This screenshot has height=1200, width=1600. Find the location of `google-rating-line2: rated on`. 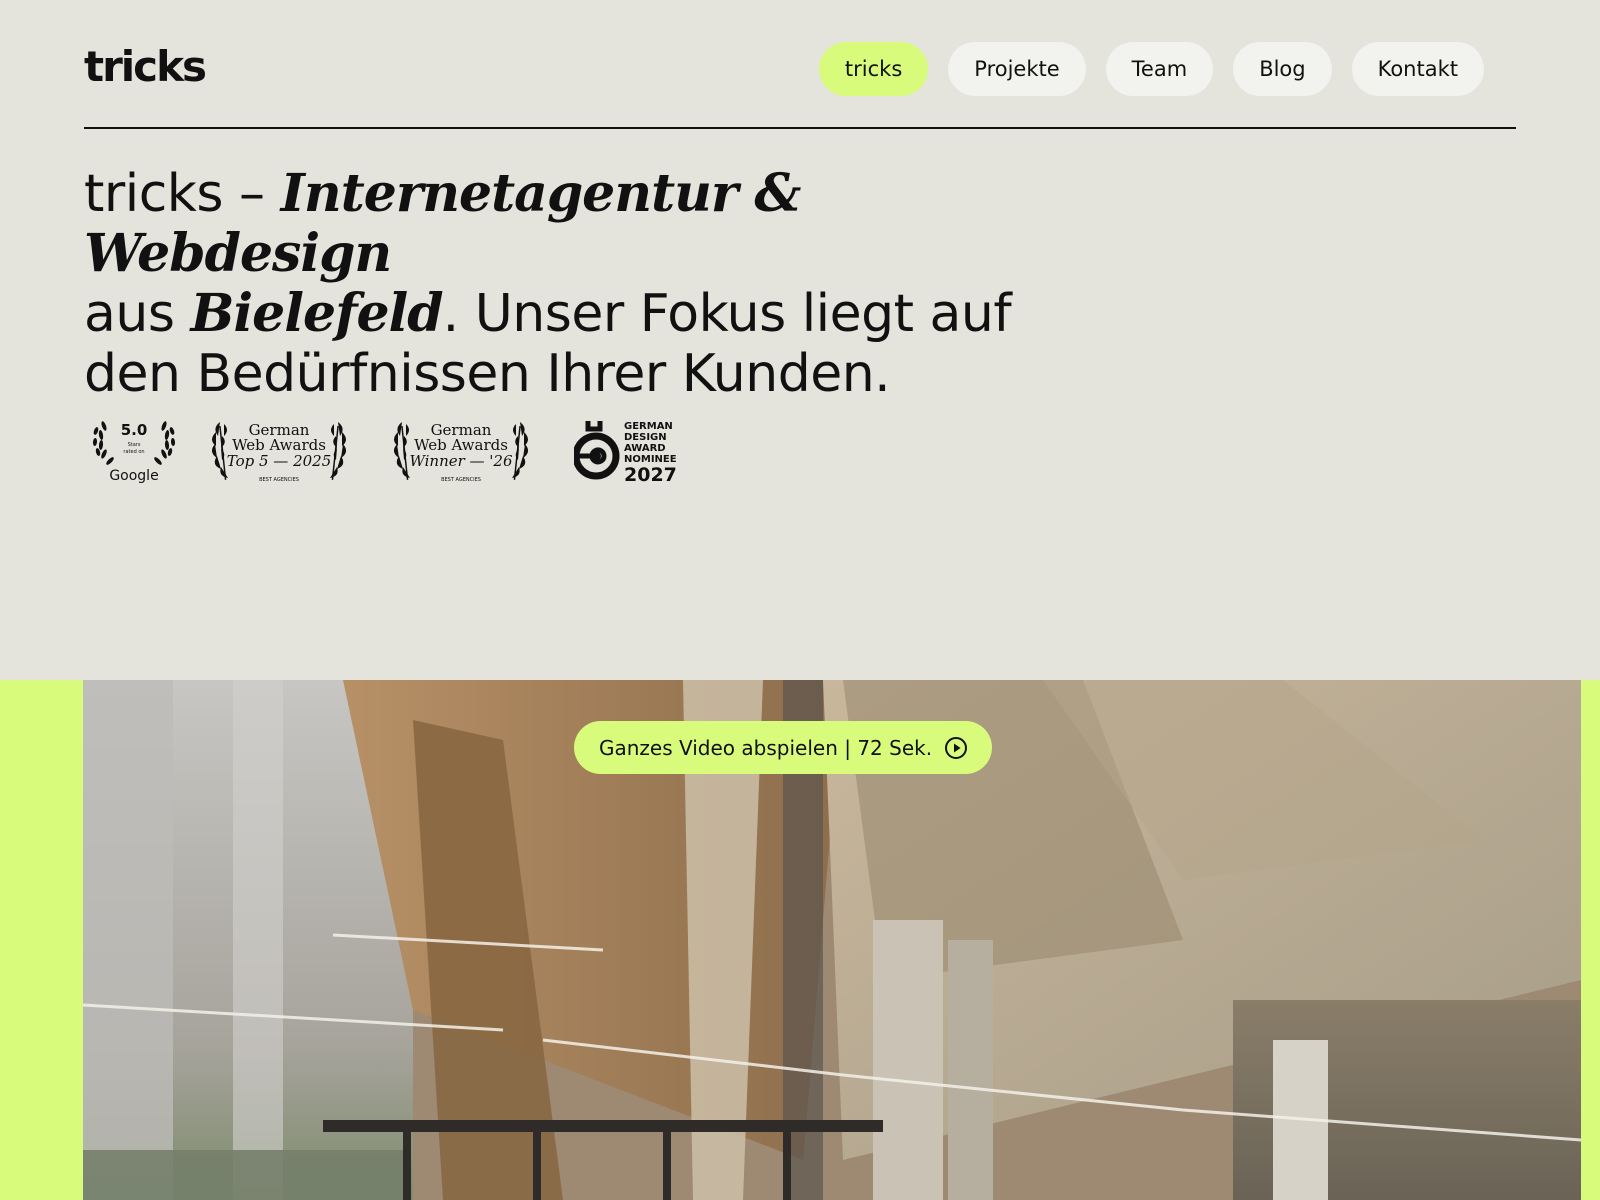

google-rating-line2: rated on is located at coordinates (133, 452).